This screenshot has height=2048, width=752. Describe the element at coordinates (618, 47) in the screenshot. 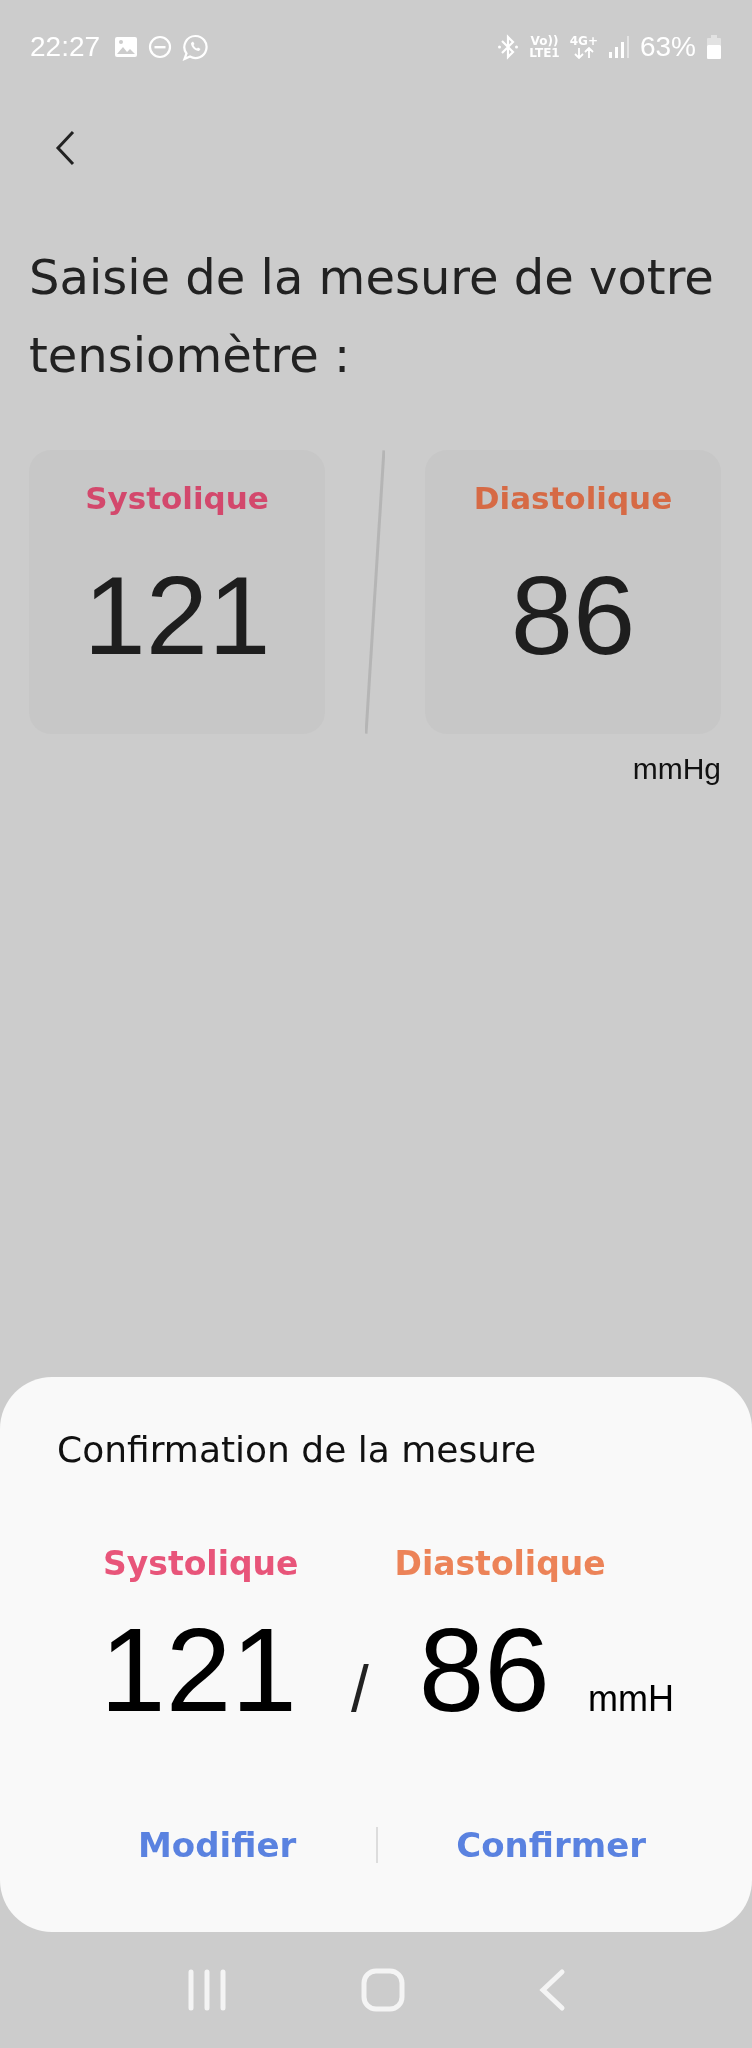

I see `signal-icon` at that location.